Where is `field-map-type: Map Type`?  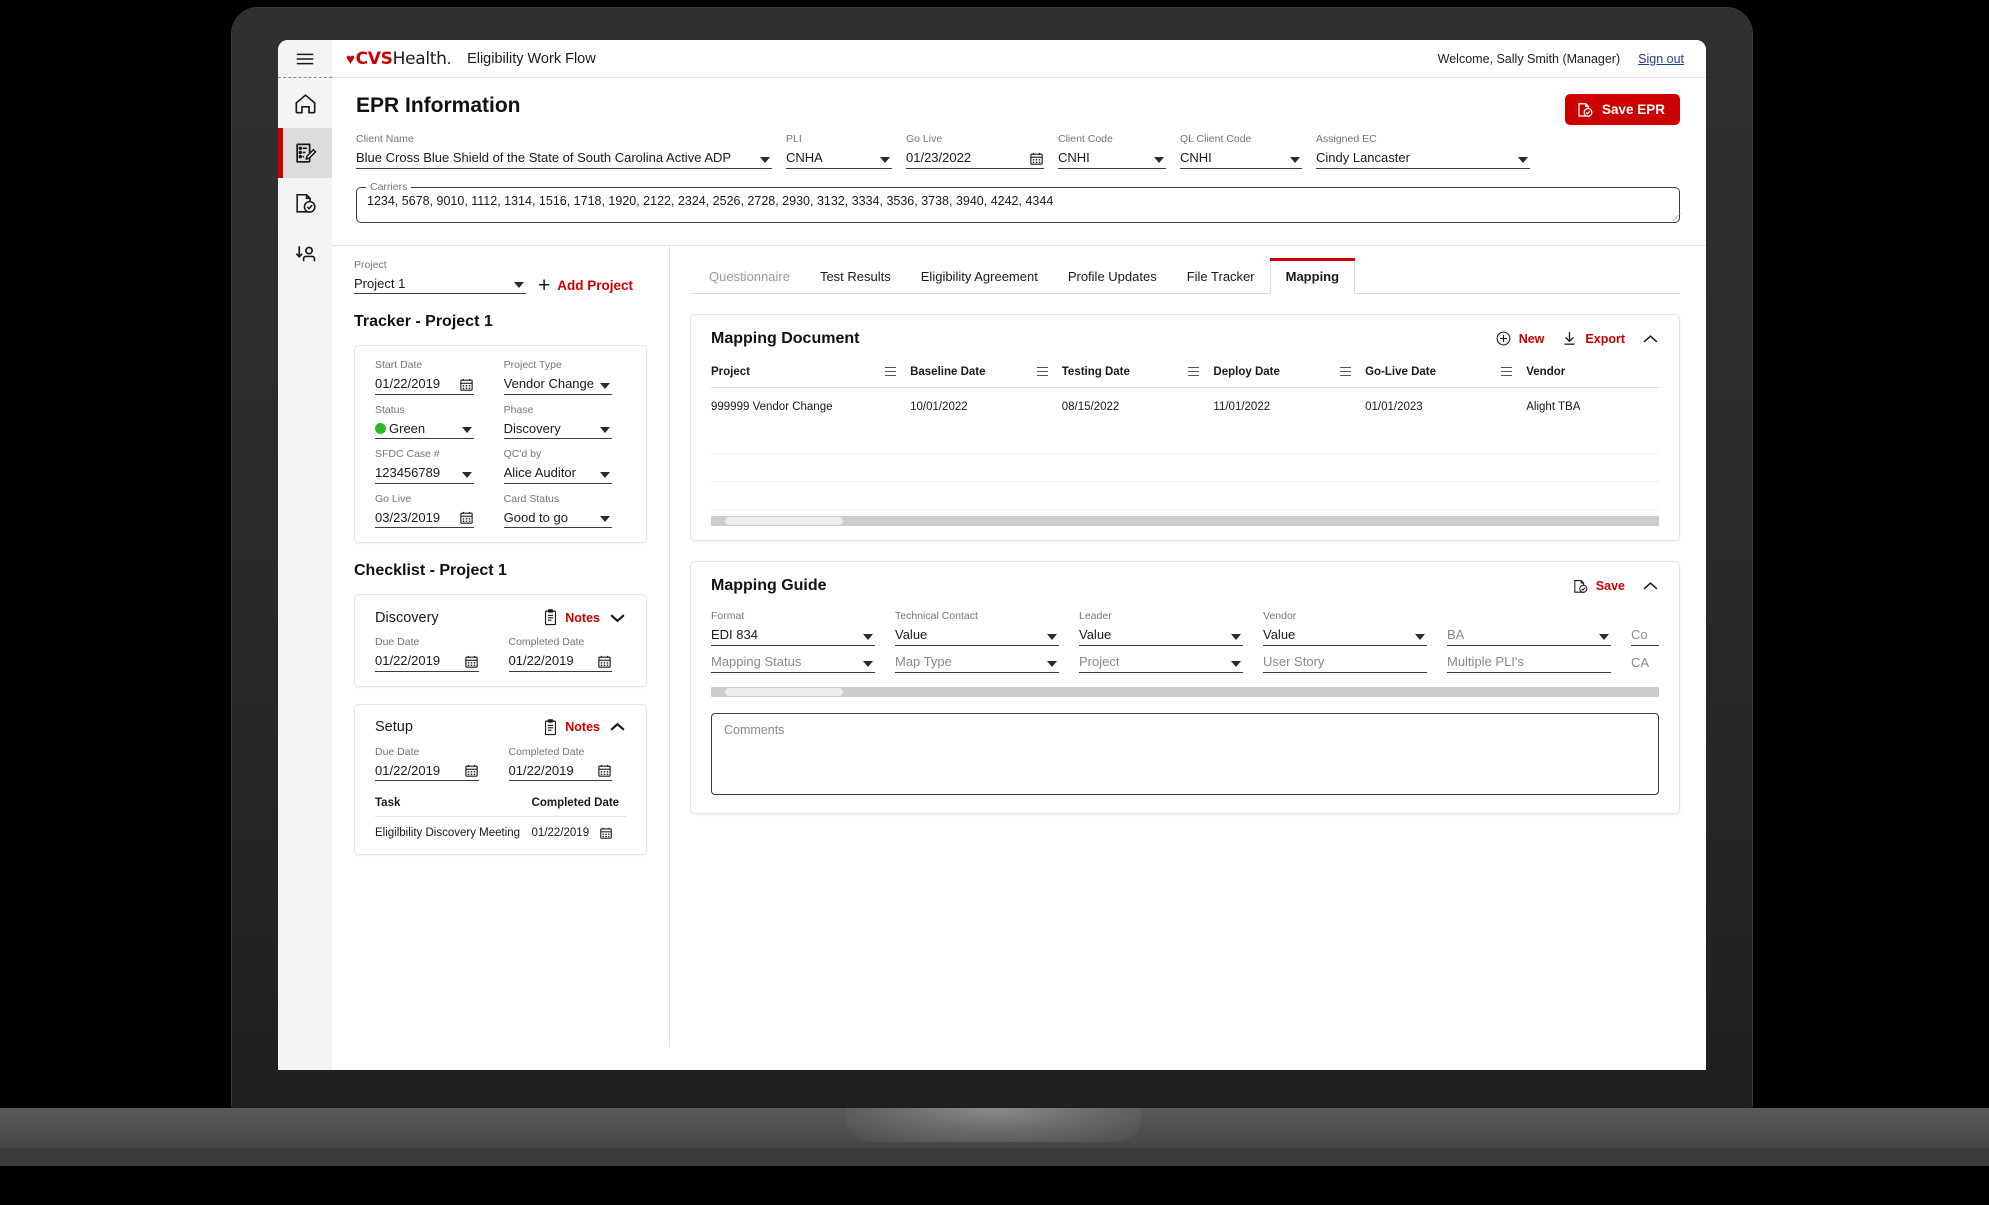 field-map-type: Map Type is located at coordinates (977, 662).